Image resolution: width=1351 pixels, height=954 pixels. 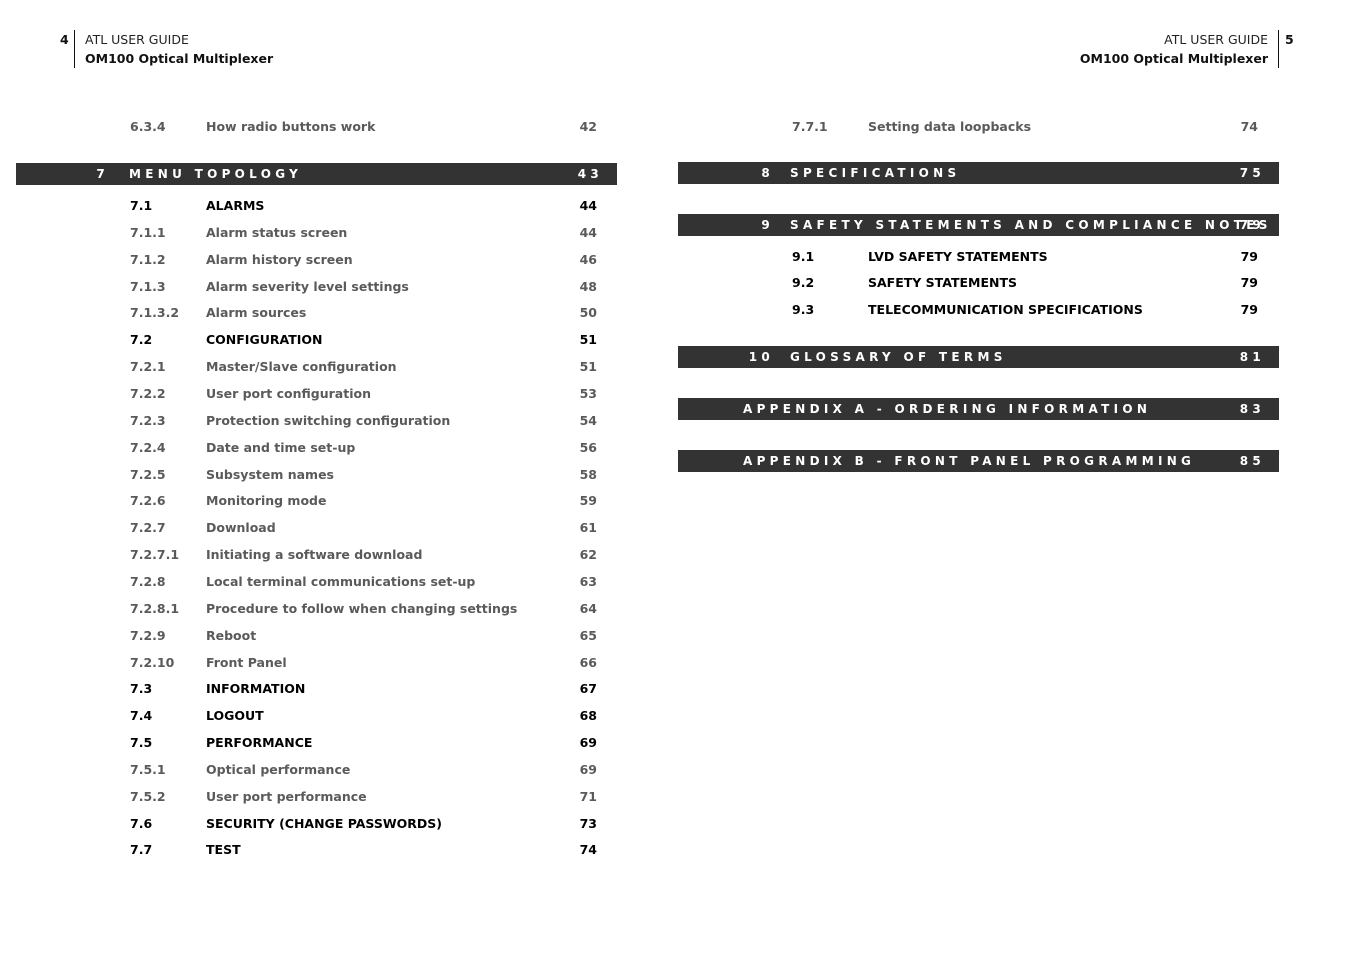 I want to click on toc-entry: 7.1.1 Alarm status screen 44, so click(x=363, y=233).